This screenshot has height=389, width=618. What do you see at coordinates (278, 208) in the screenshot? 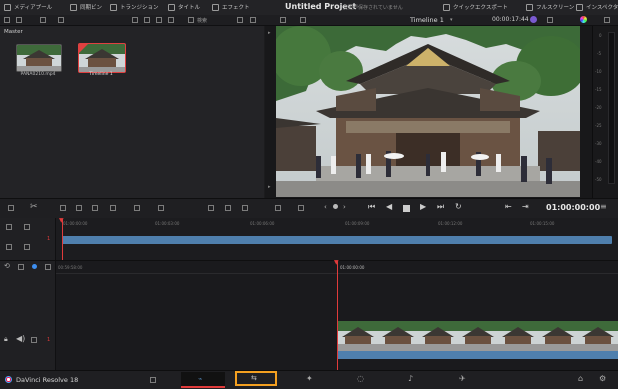
I see `trim-icon` at bounding box center [278, 208].